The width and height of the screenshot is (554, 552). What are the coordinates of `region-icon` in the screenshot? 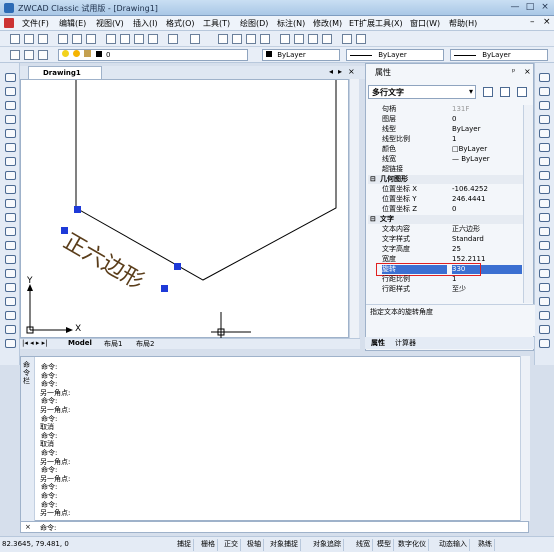 It's located at (10, 301).